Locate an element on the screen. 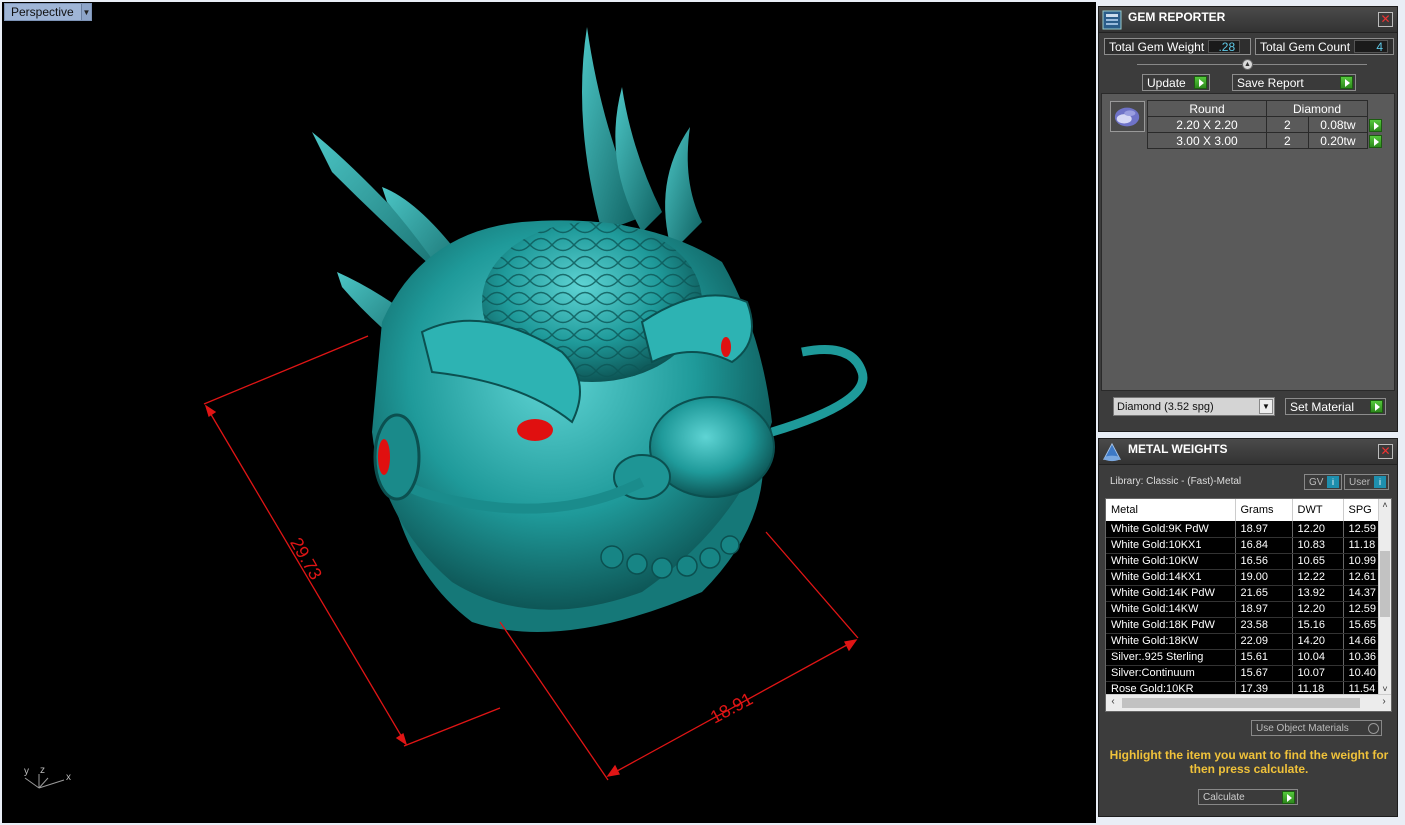 This screenshot has height=825, width=1405. gv-label: GV is located at coordinates (1316, 482).